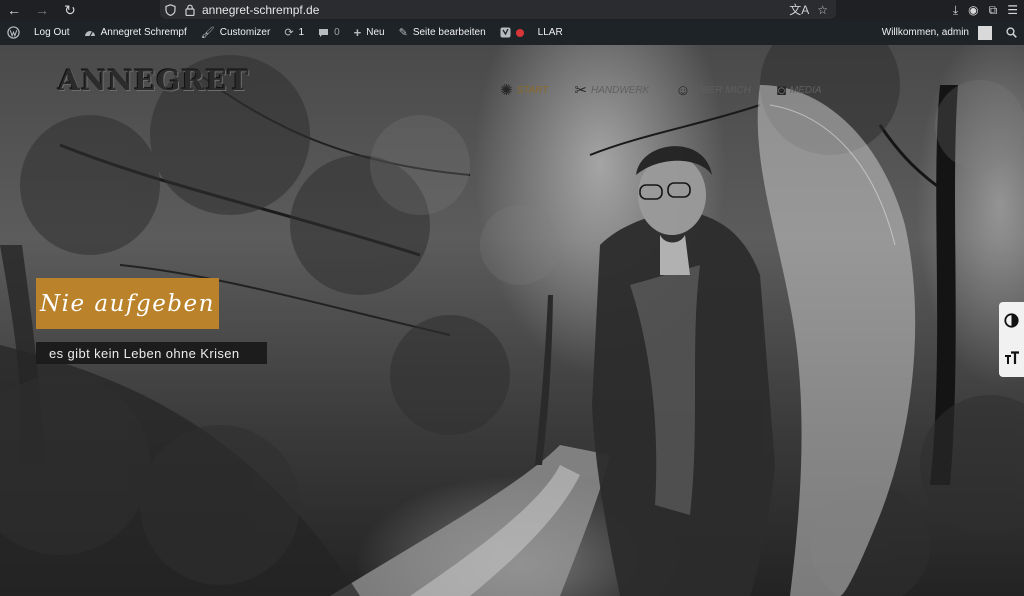 Image resolution: width=1024 pixels, height=596 pixels. What do you see at coordinates (722, 90) in the screenshot?
I see `nav-item-label: ÜBER MICH` at bounding box center [722, 90].